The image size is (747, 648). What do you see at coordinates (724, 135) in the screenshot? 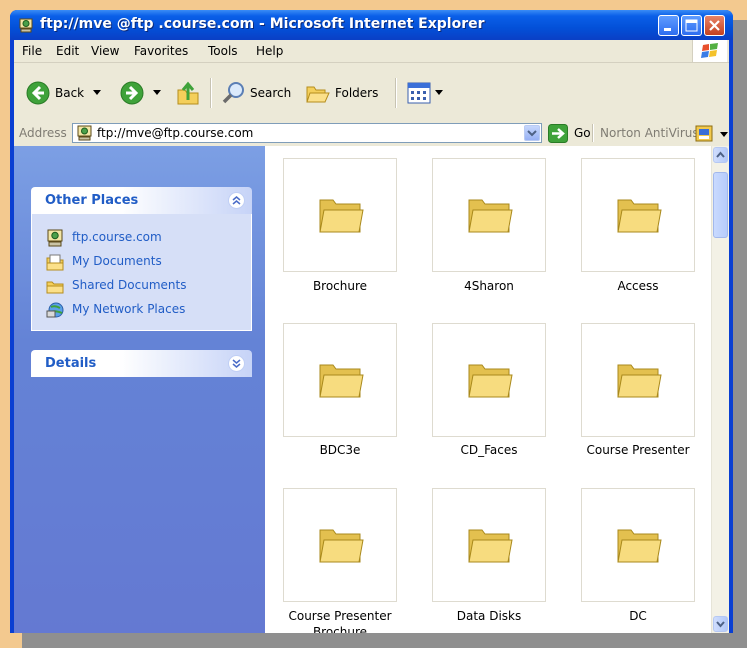
I see `norton-dropdown-icon` at bounding box center [724, 135].